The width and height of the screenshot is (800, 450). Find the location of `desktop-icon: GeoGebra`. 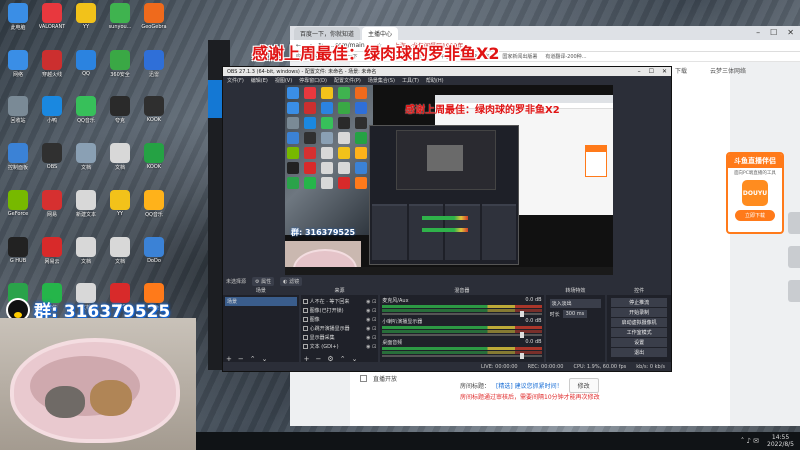

desktop-icon: GeoGebra is located at coordinates (154, 25).